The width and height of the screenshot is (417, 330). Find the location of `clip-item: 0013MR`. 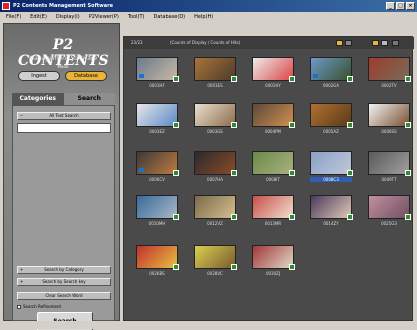

clip-item: 0013MR is located at coordinates (273, 213).